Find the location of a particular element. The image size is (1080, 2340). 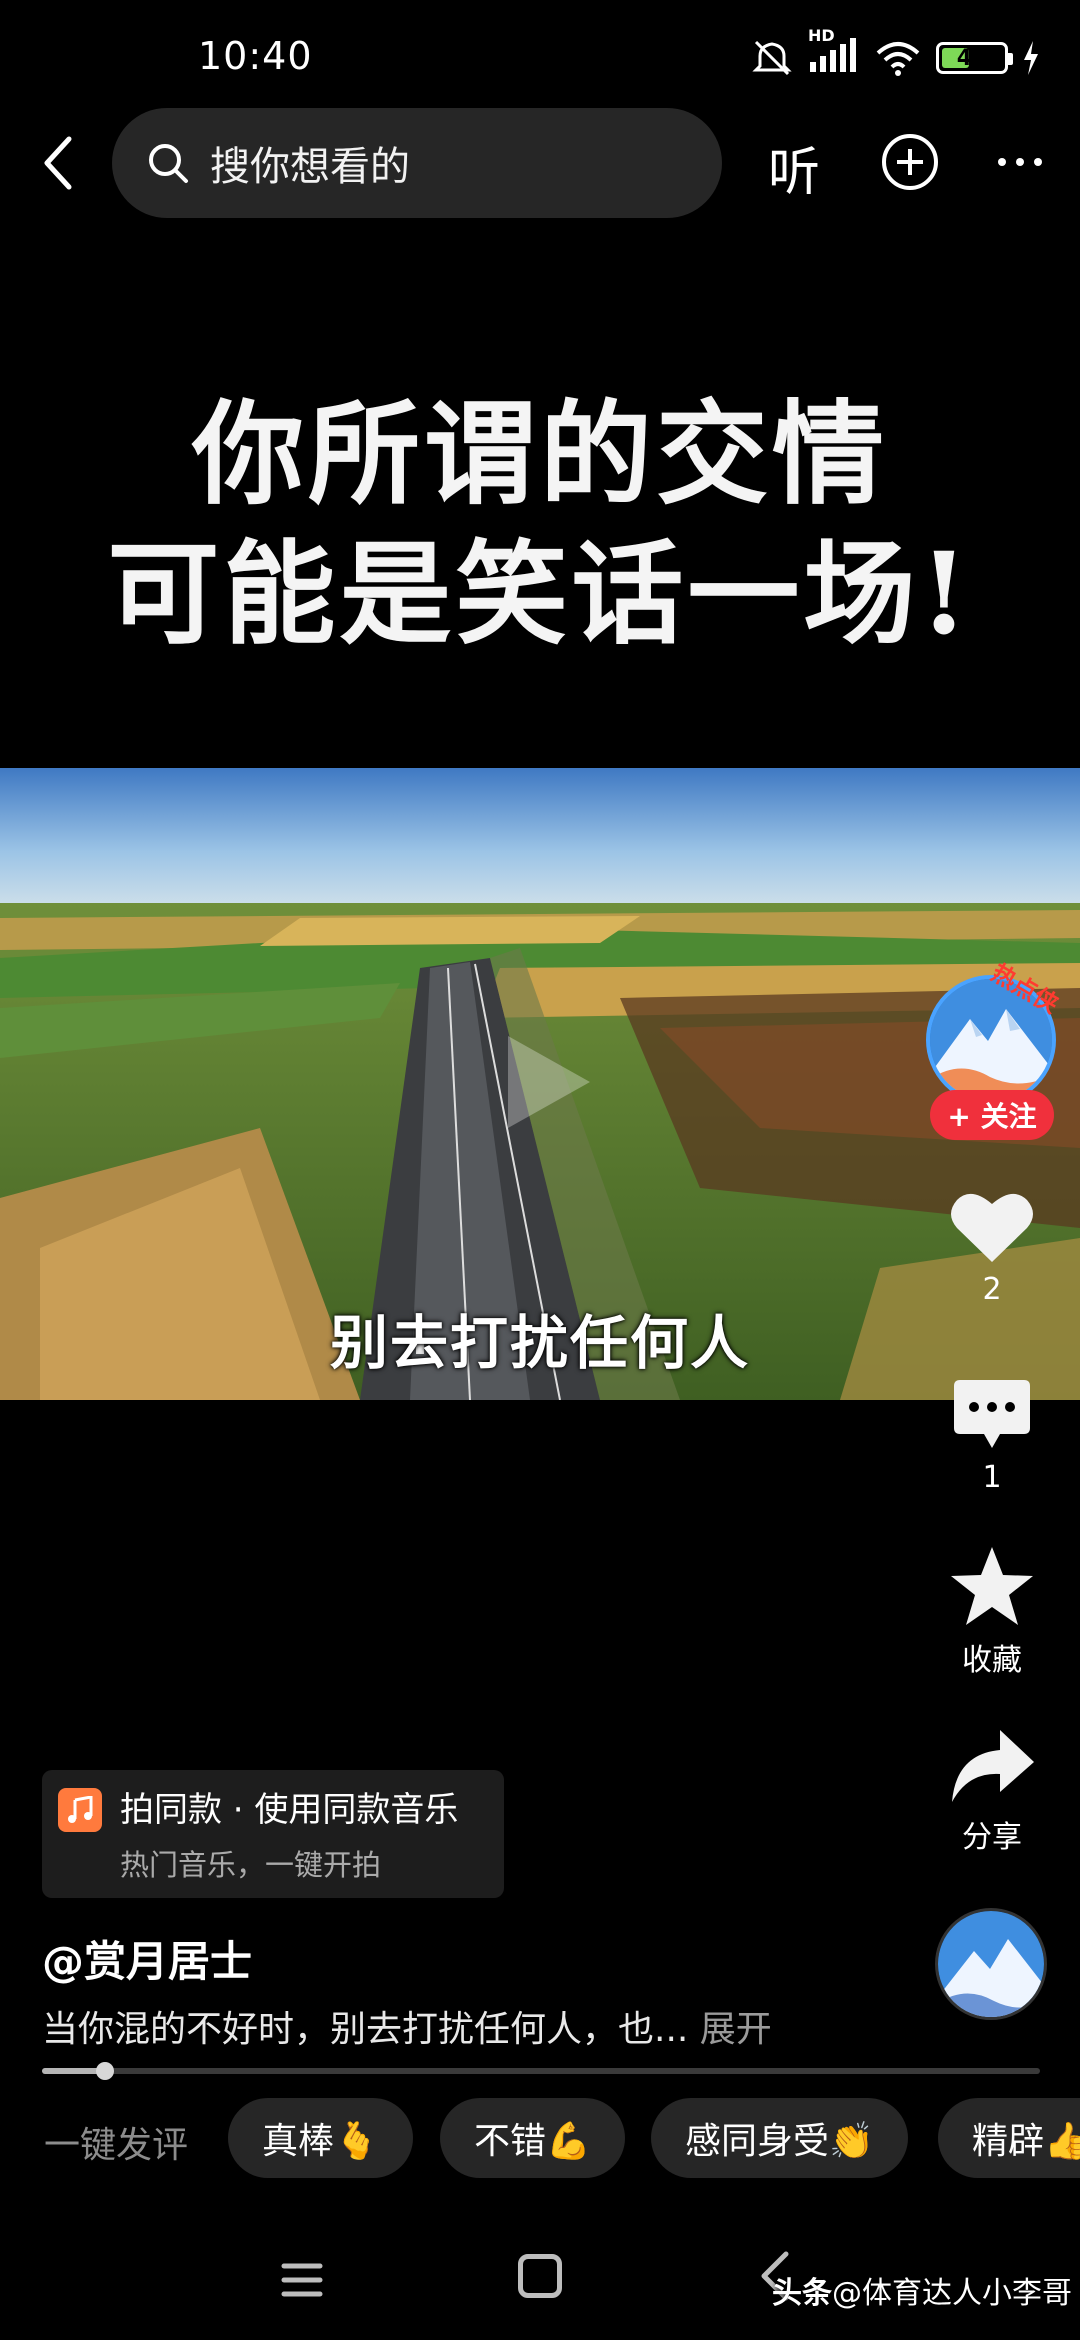

headline-line-1: 你所谓的交情 is located at coordinates (540, 454).